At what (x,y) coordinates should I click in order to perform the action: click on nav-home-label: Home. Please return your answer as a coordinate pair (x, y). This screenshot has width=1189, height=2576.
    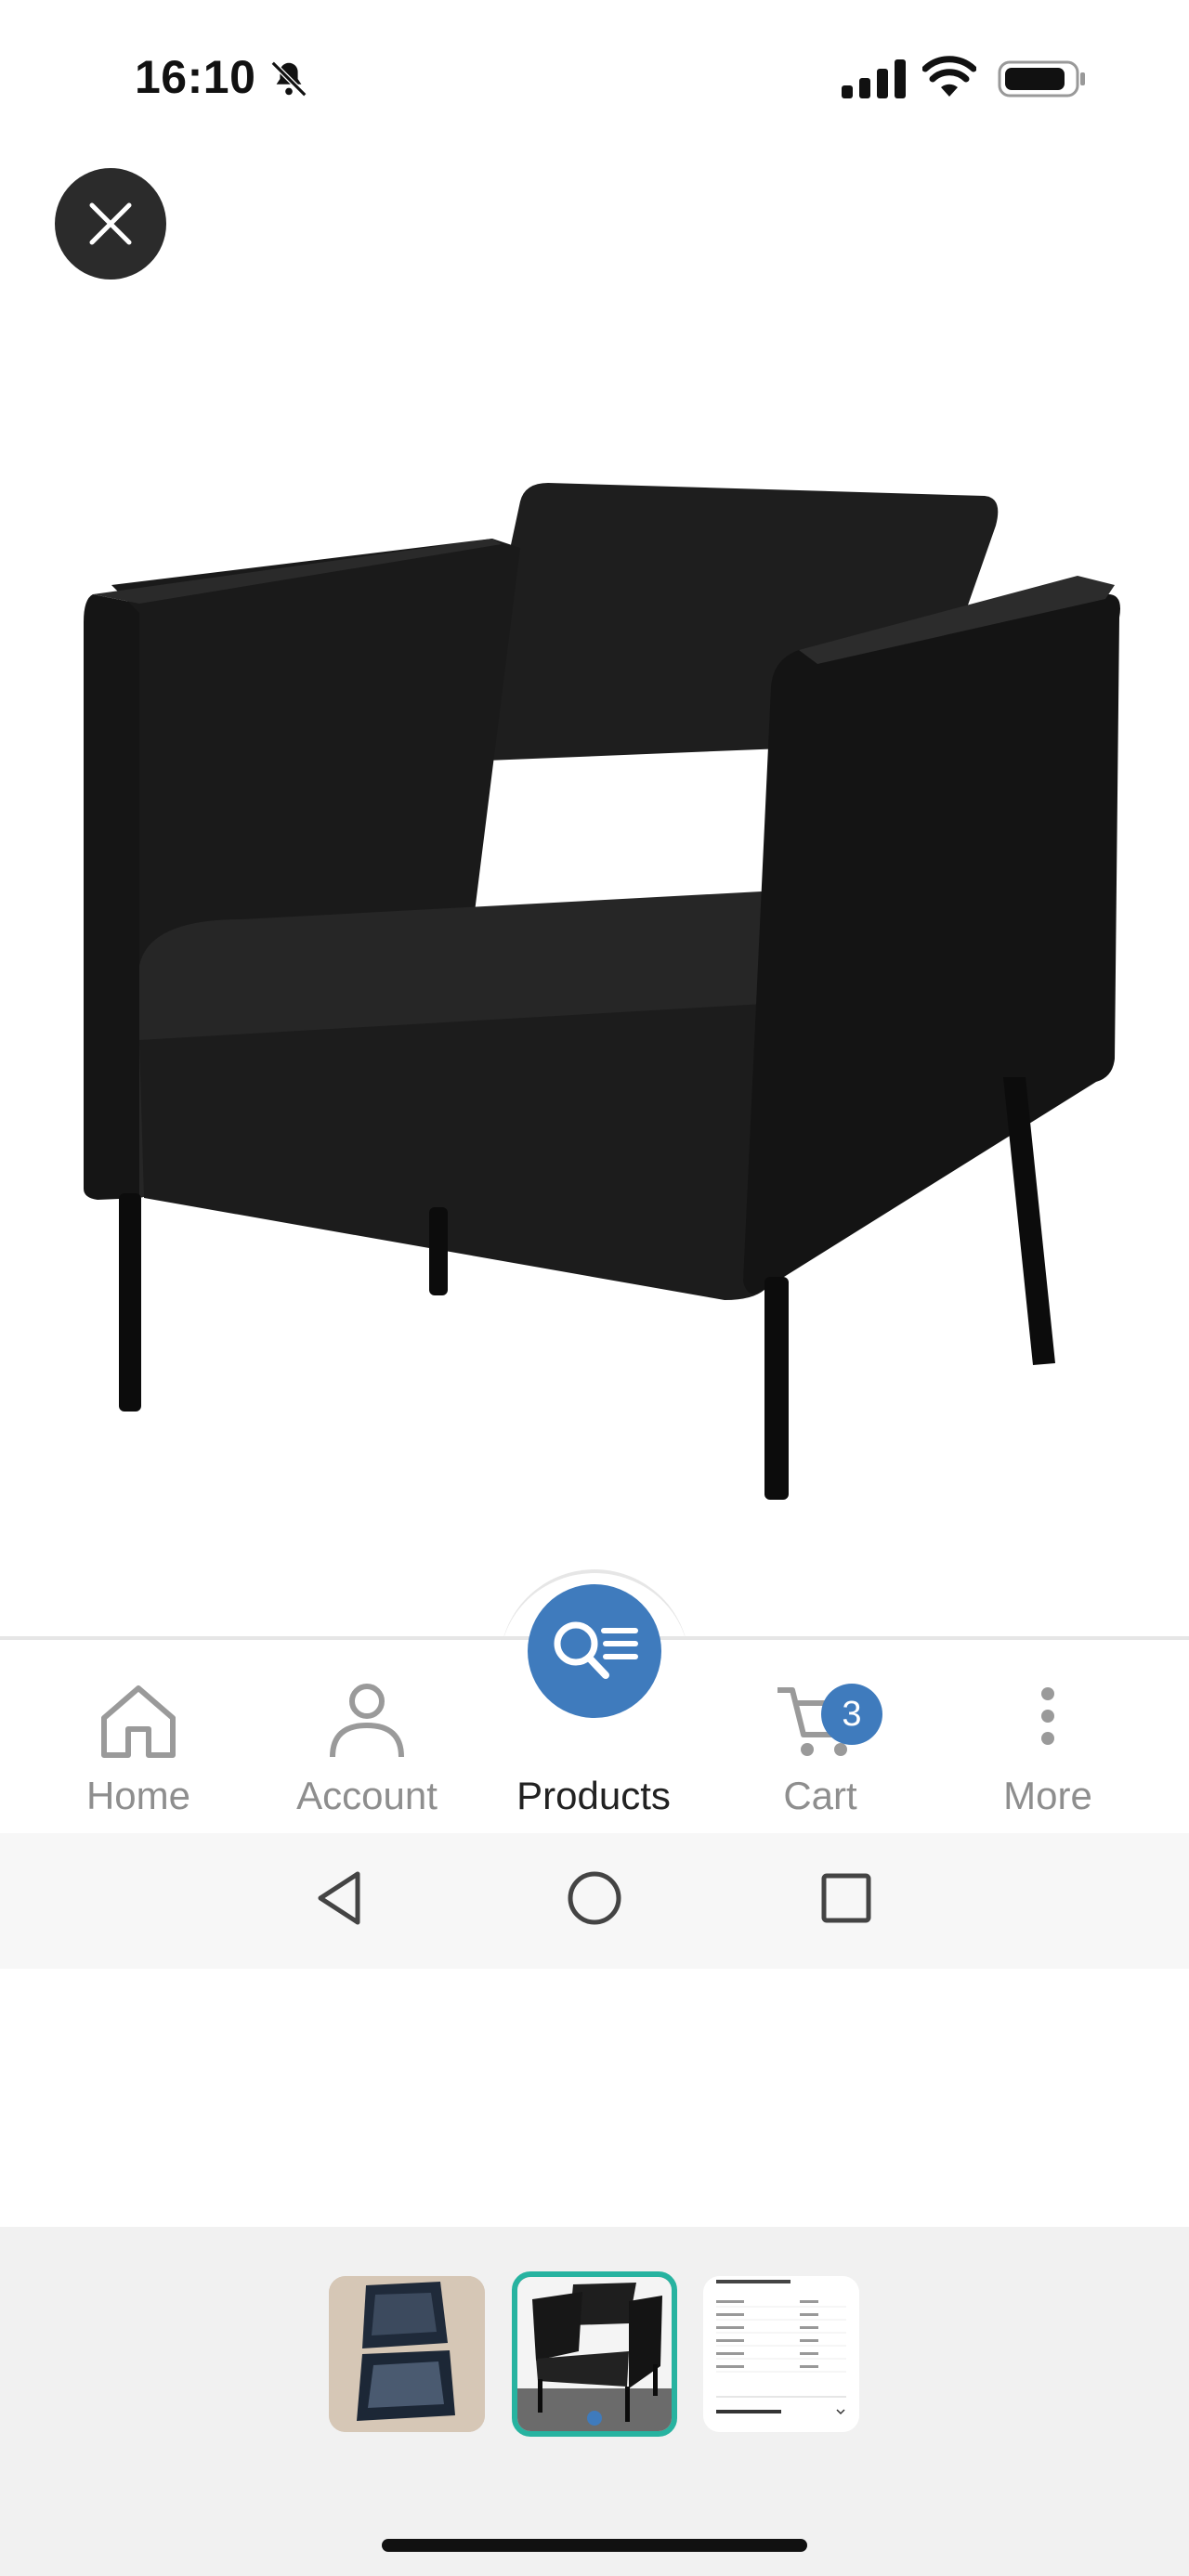
    Looking at the image, I should click on (138, 1795).